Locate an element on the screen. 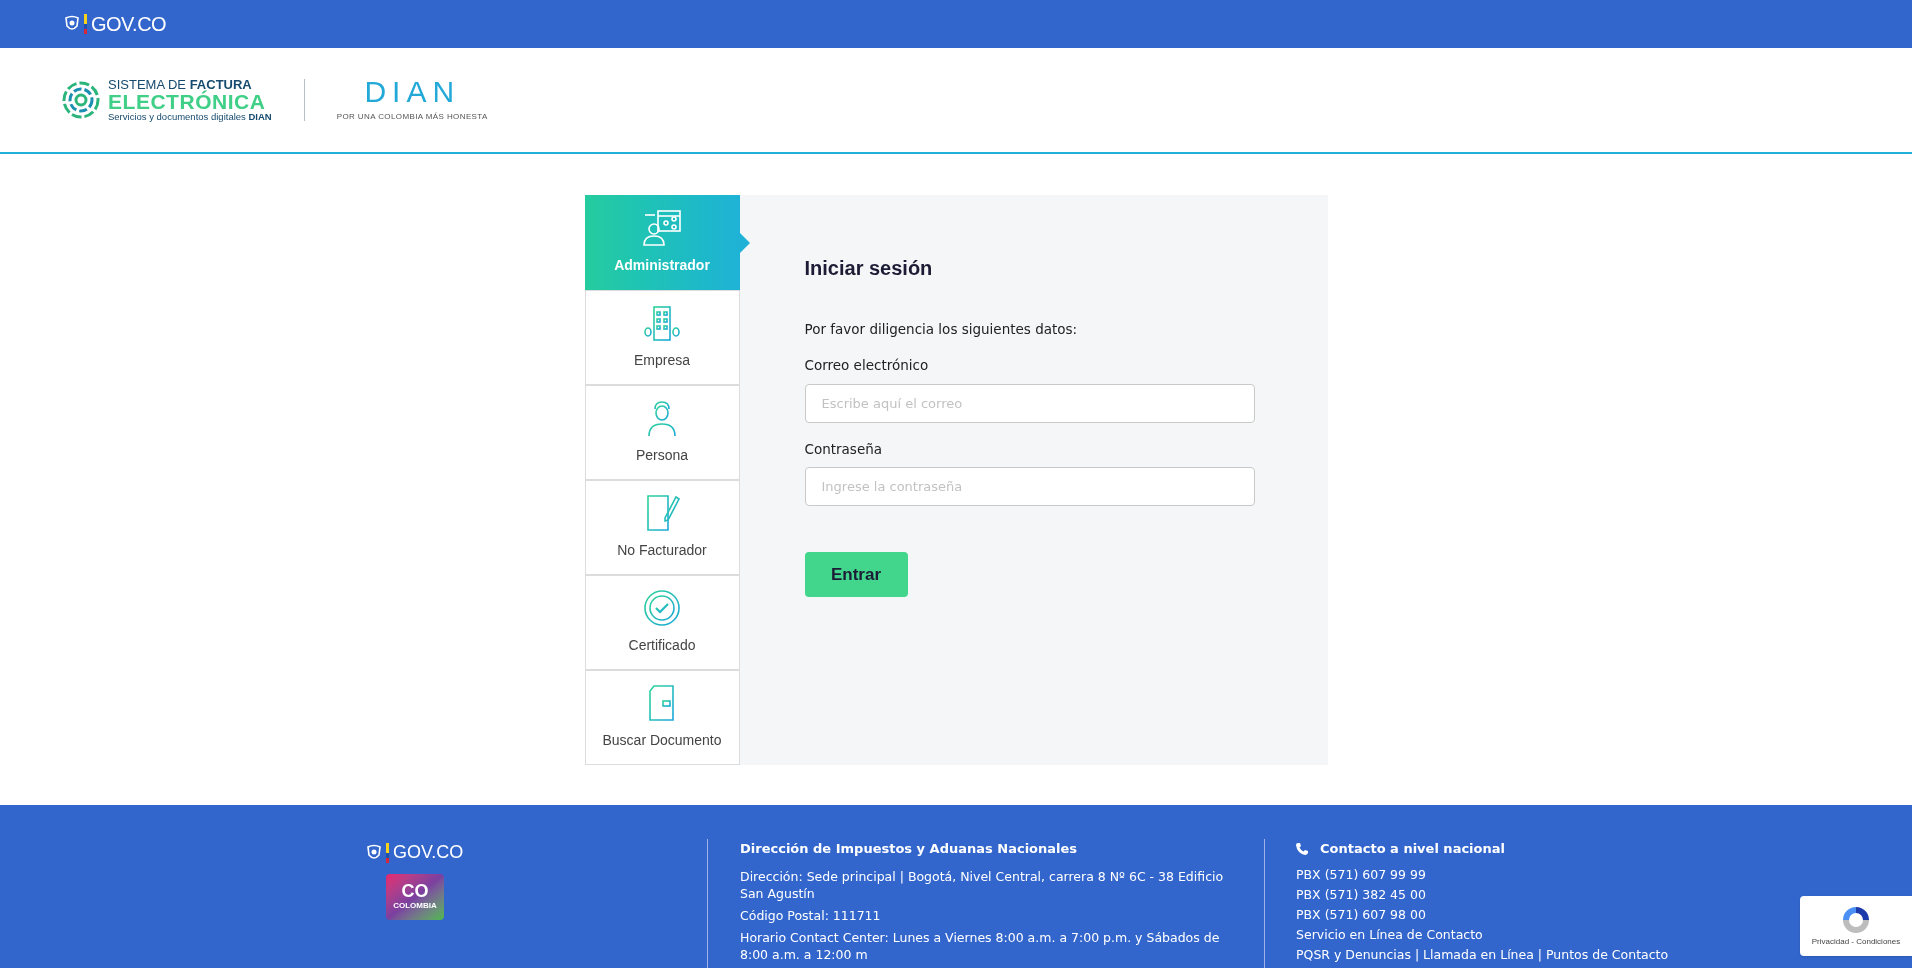 This screenshot has height=968, width=1912. contact-title: Contacto a nivel nacional is located at coordinates (1412, 849).